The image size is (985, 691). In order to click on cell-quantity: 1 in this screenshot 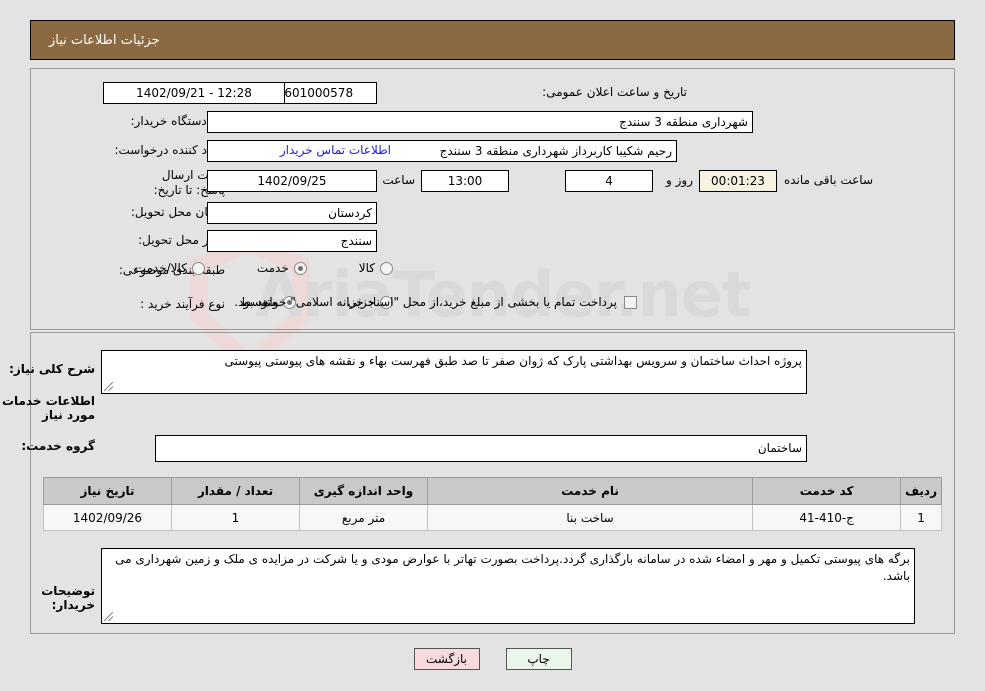, I will do `click(235, 517)`.